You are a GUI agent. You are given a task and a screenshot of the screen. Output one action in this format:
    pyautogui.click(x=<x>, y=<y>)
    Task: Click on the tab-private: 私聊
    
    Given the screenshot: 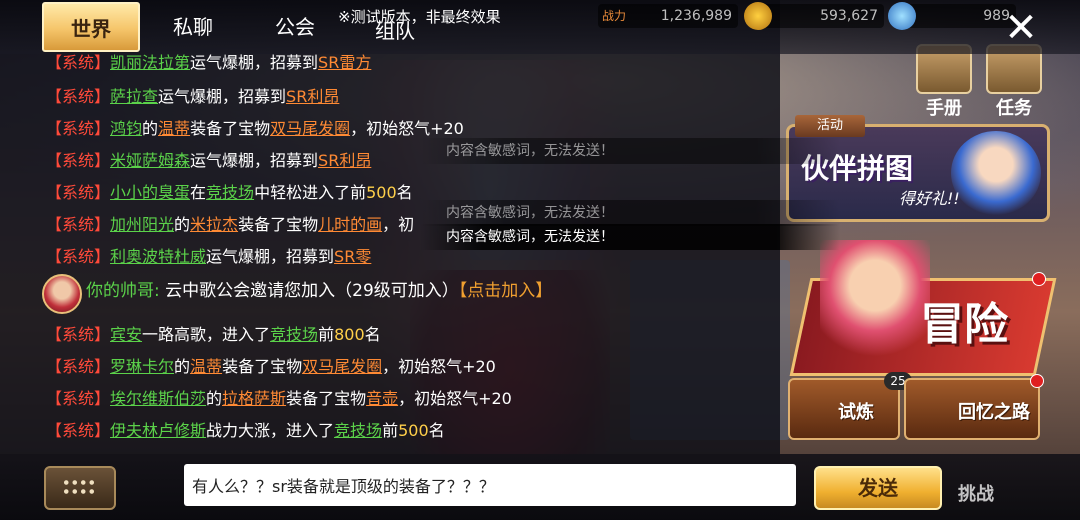 What is the action you would take?
    pyautogui.click(x=193, y=27)
    